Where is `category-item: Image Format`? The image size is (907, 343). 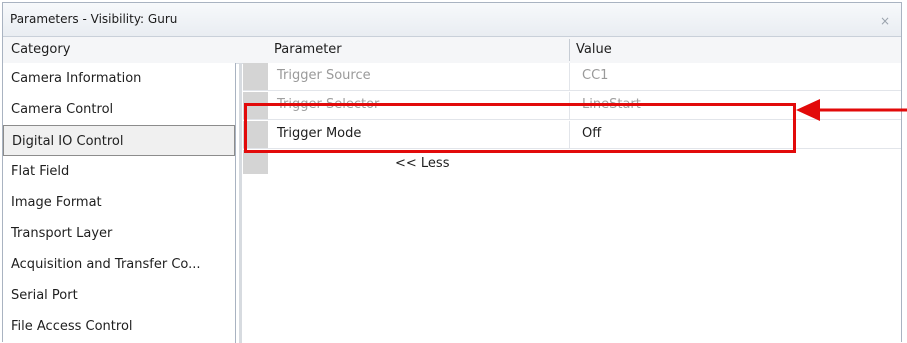 category-item: Image Format is located at coordinates (119, 202).